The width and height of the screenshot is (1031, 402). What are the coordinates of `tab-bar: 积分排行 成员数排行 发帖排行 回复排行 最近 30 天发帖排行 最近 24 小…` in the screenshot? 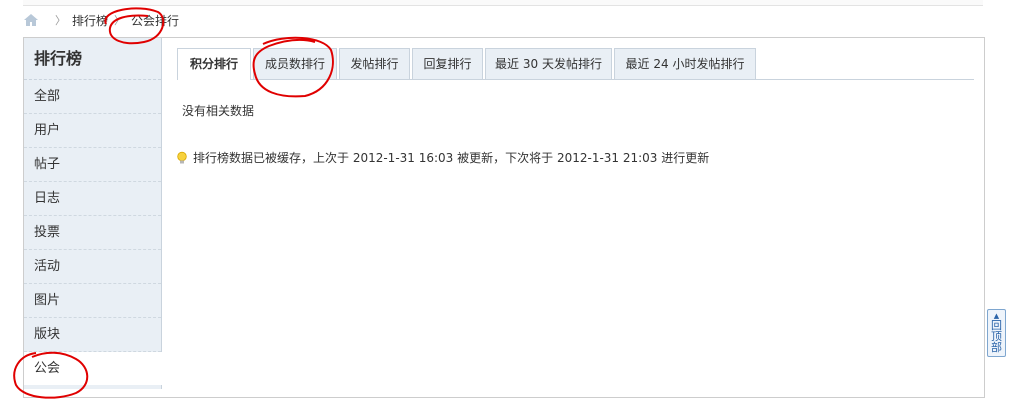 It's located at (575, 64).